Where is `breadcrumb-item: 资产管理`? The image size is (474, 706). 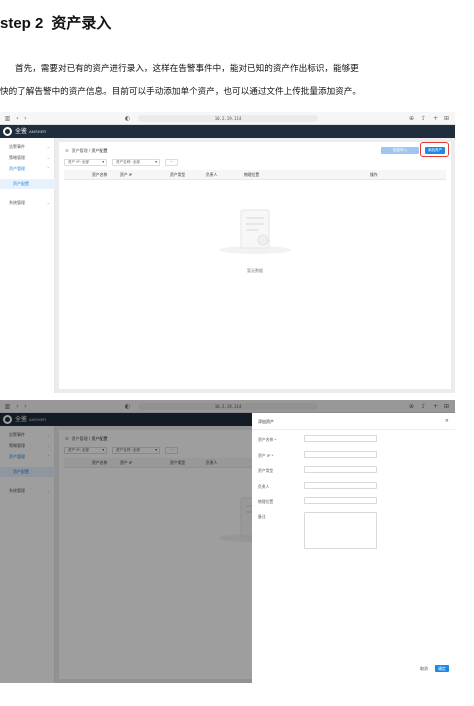
breadcrumb-item: 资产管理 is located at coordinates (80, 150).